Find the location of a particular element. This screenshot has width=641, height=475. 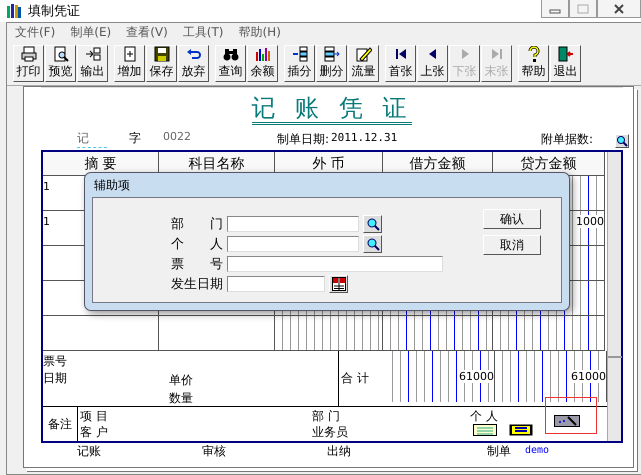

pencil-paper-icon is located at coordinates (364, 54).